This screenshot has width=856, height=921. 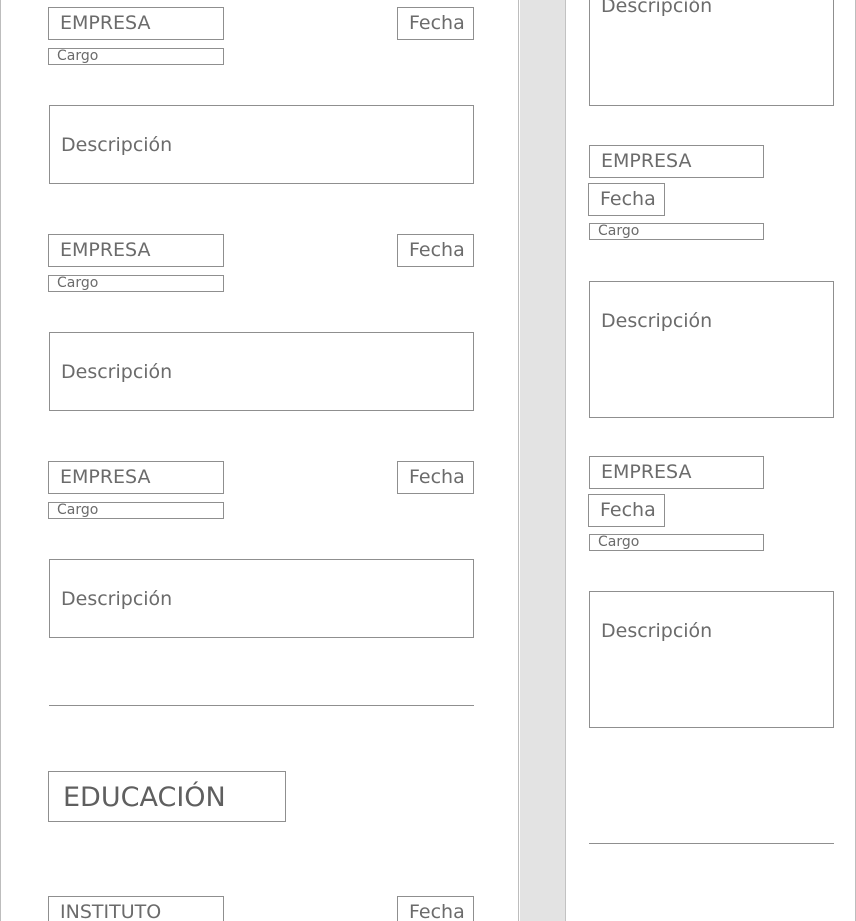 I want to click on education-date-field-label: Fecha, so click(x=437, y=911).